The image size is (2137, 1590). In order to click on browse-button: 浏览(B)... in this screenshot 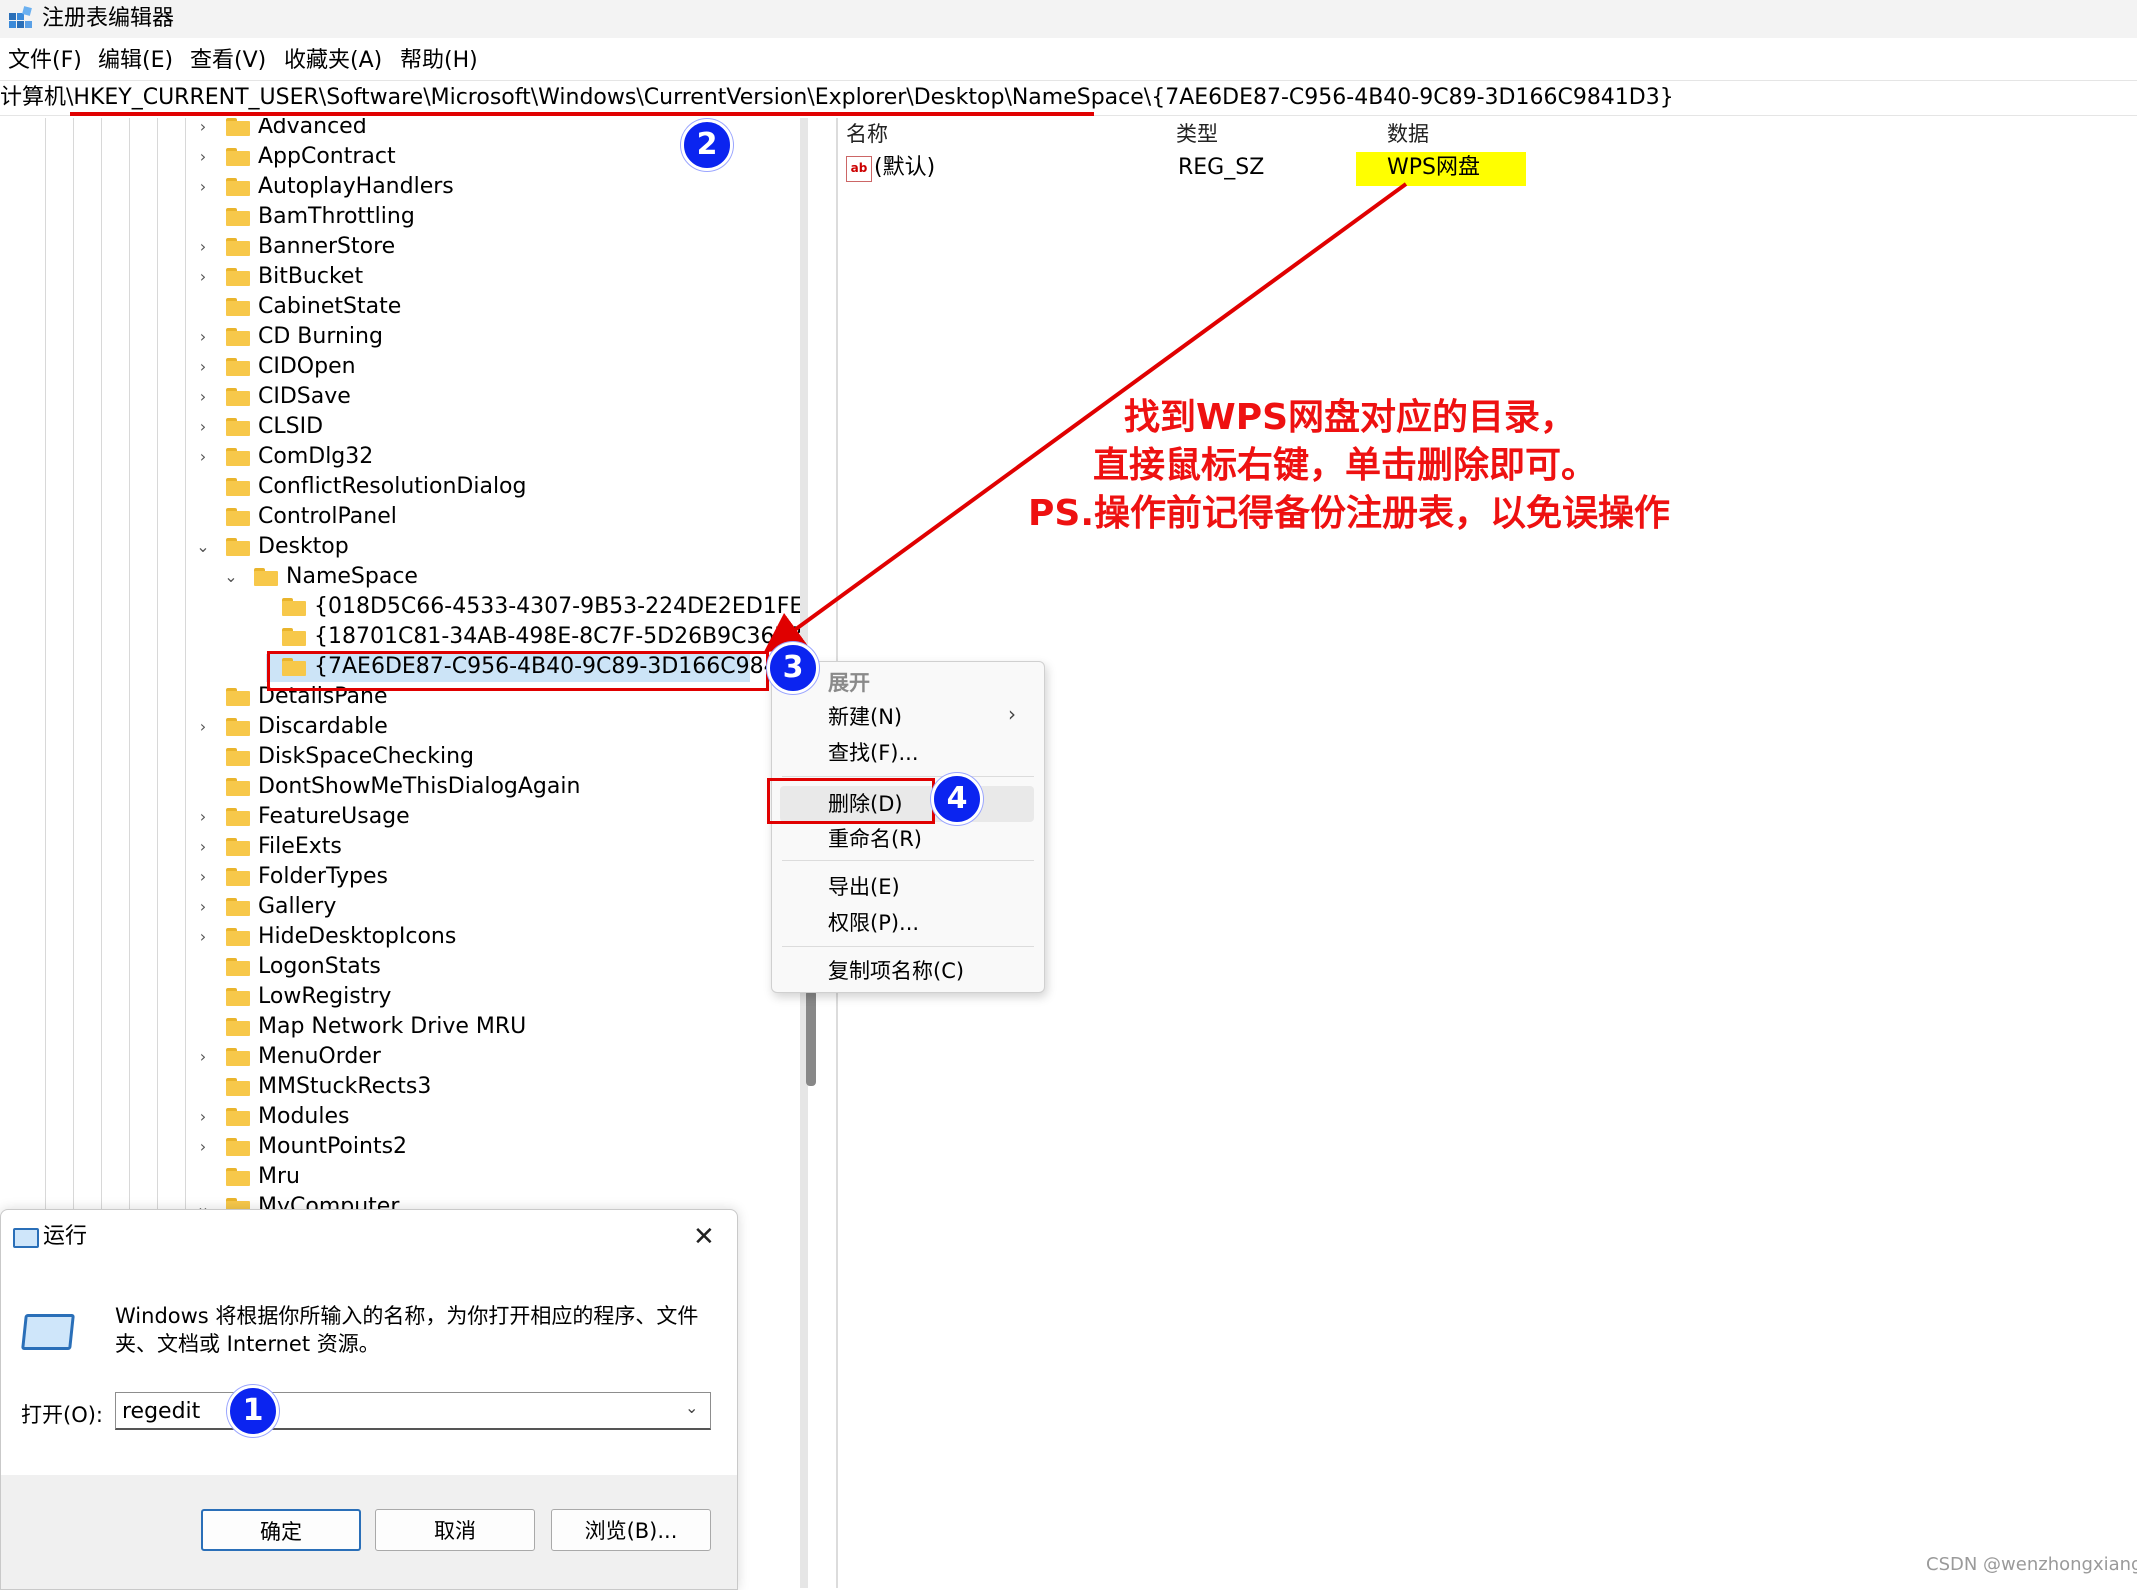, I will do `click(631, 1530)`.